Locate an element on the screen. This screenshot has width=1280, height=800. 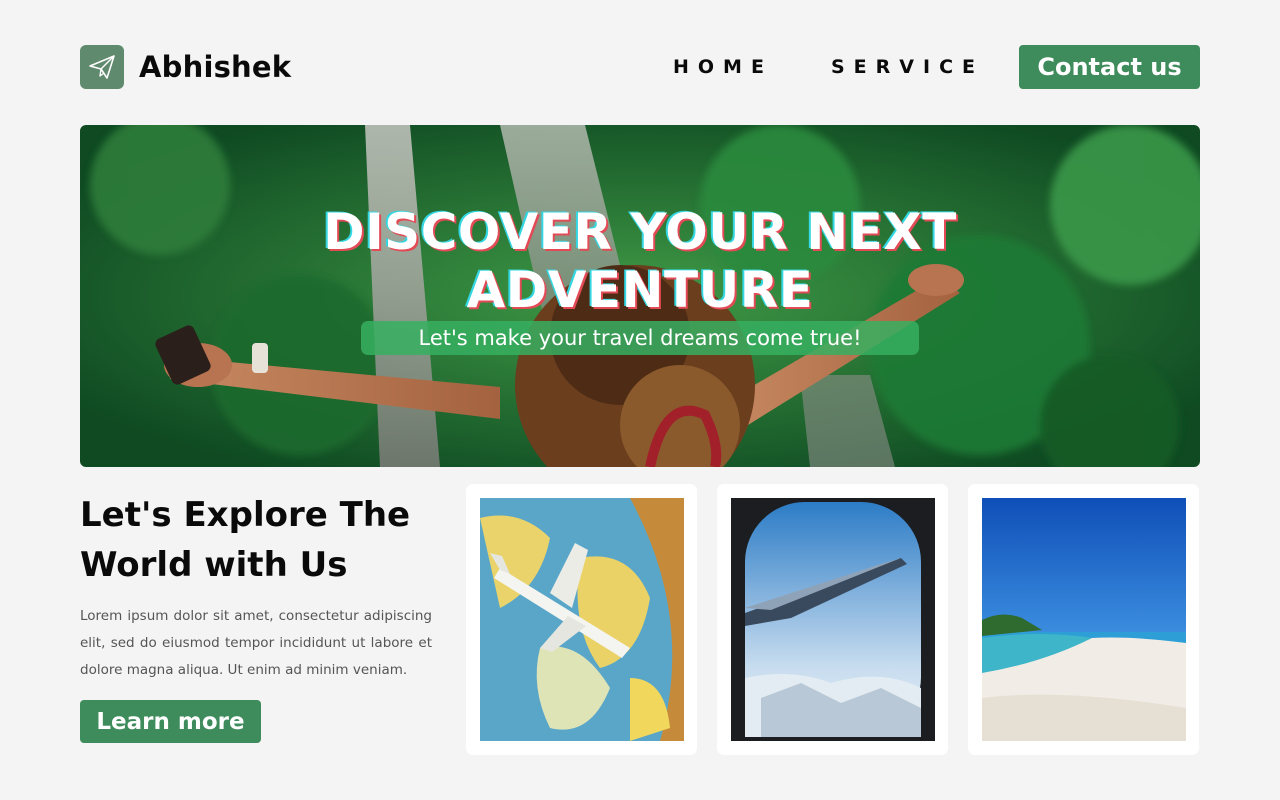
section-title-line2: World with Us is located at coordinates (214, 565).